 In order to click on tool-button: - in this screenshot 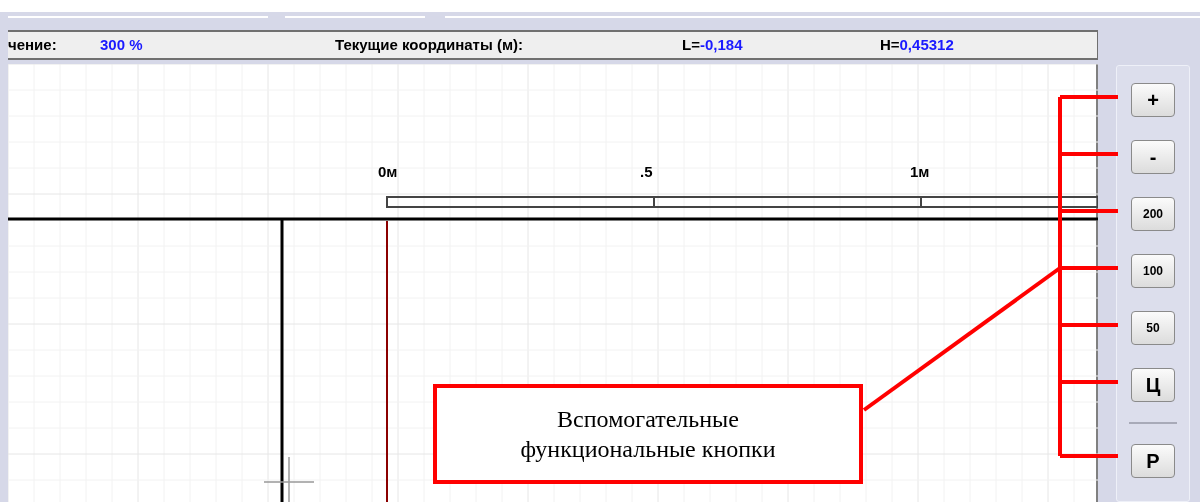, I will do `click(1153, 157)`.